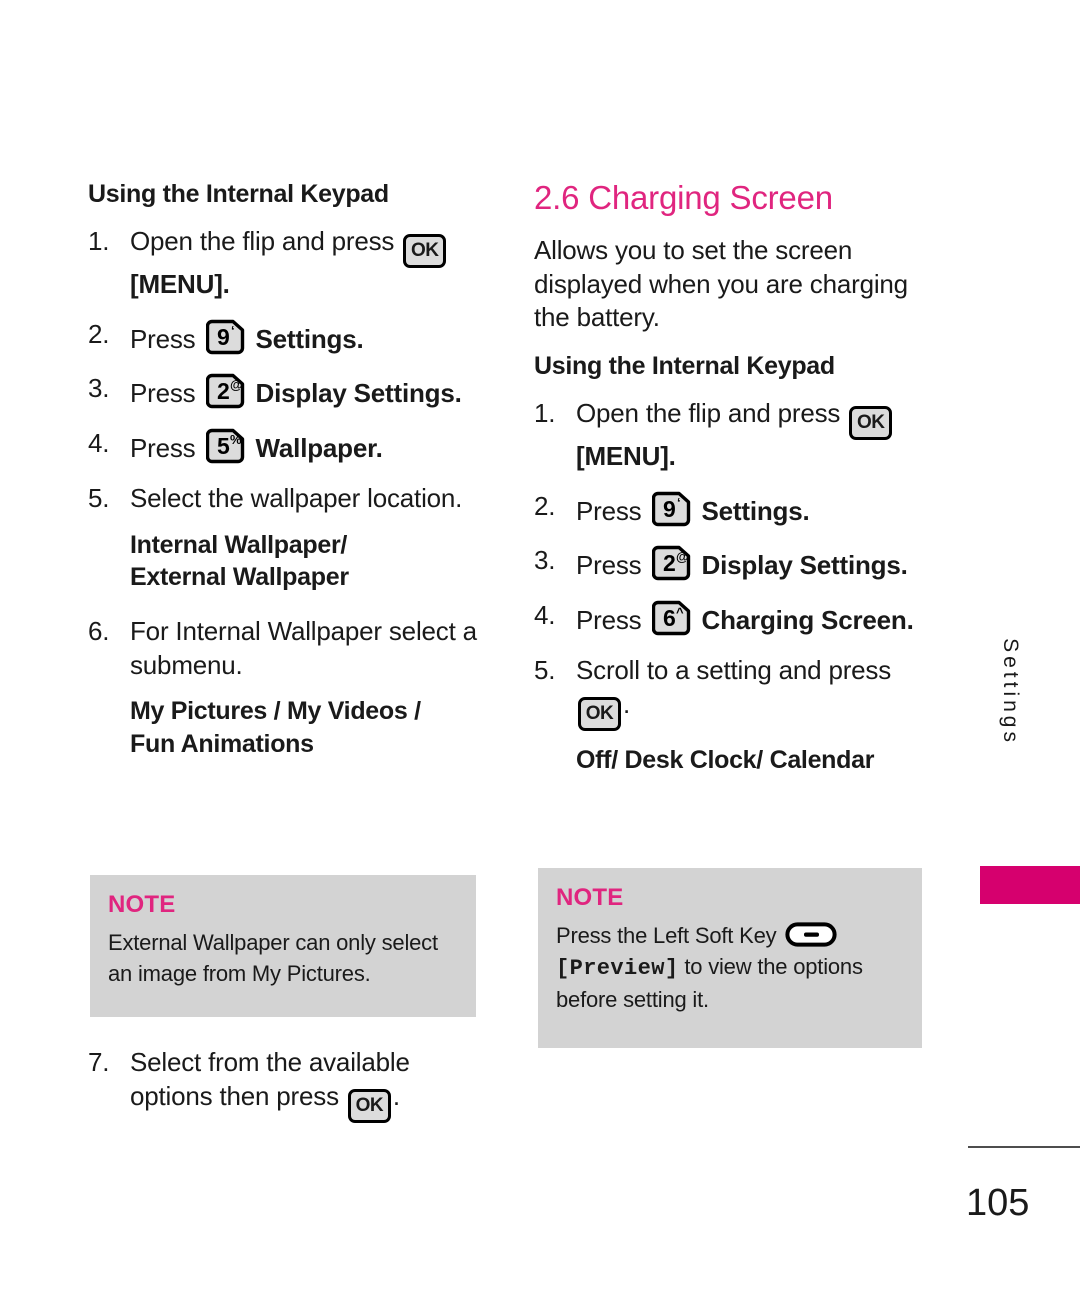 Image resolution: width=1080 pixels, height=1295 pixels. What do you see at coordinates (734, 670) in the screenshot?
I see `step-text: Scroll to a setting and press` at bounding box center [734, 670].